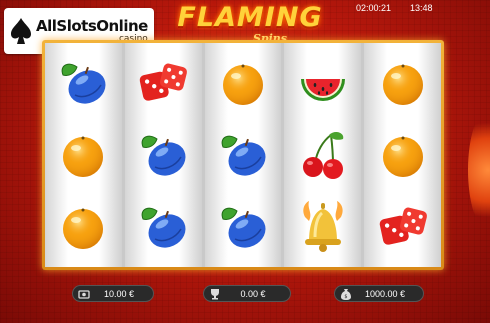  I want to click on balance-display: $ 1000.00 €, so click(379, 293).